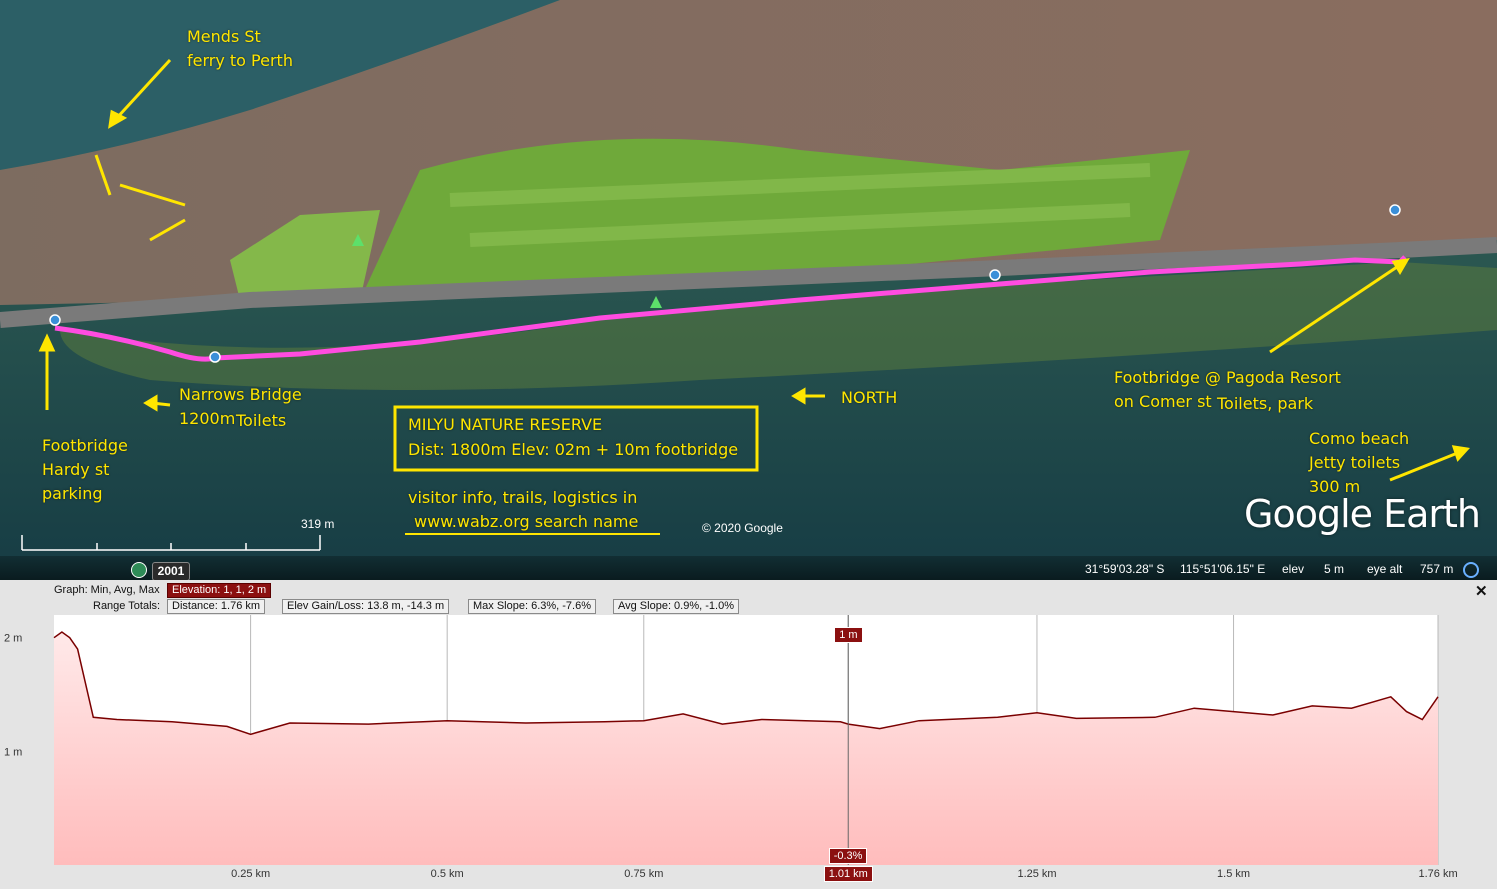  What do you see at coordinates (1359, 438) in the screenshot?
I see `label-como-beach: Como beach` at bounding box center [1359, 438].